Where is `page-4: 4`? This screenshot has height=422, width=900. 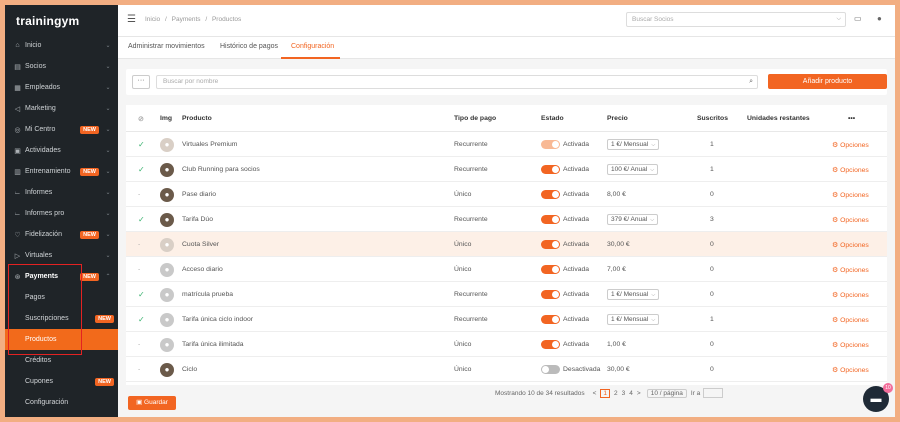
page-4: 4 is located at coordinates (631, 393).